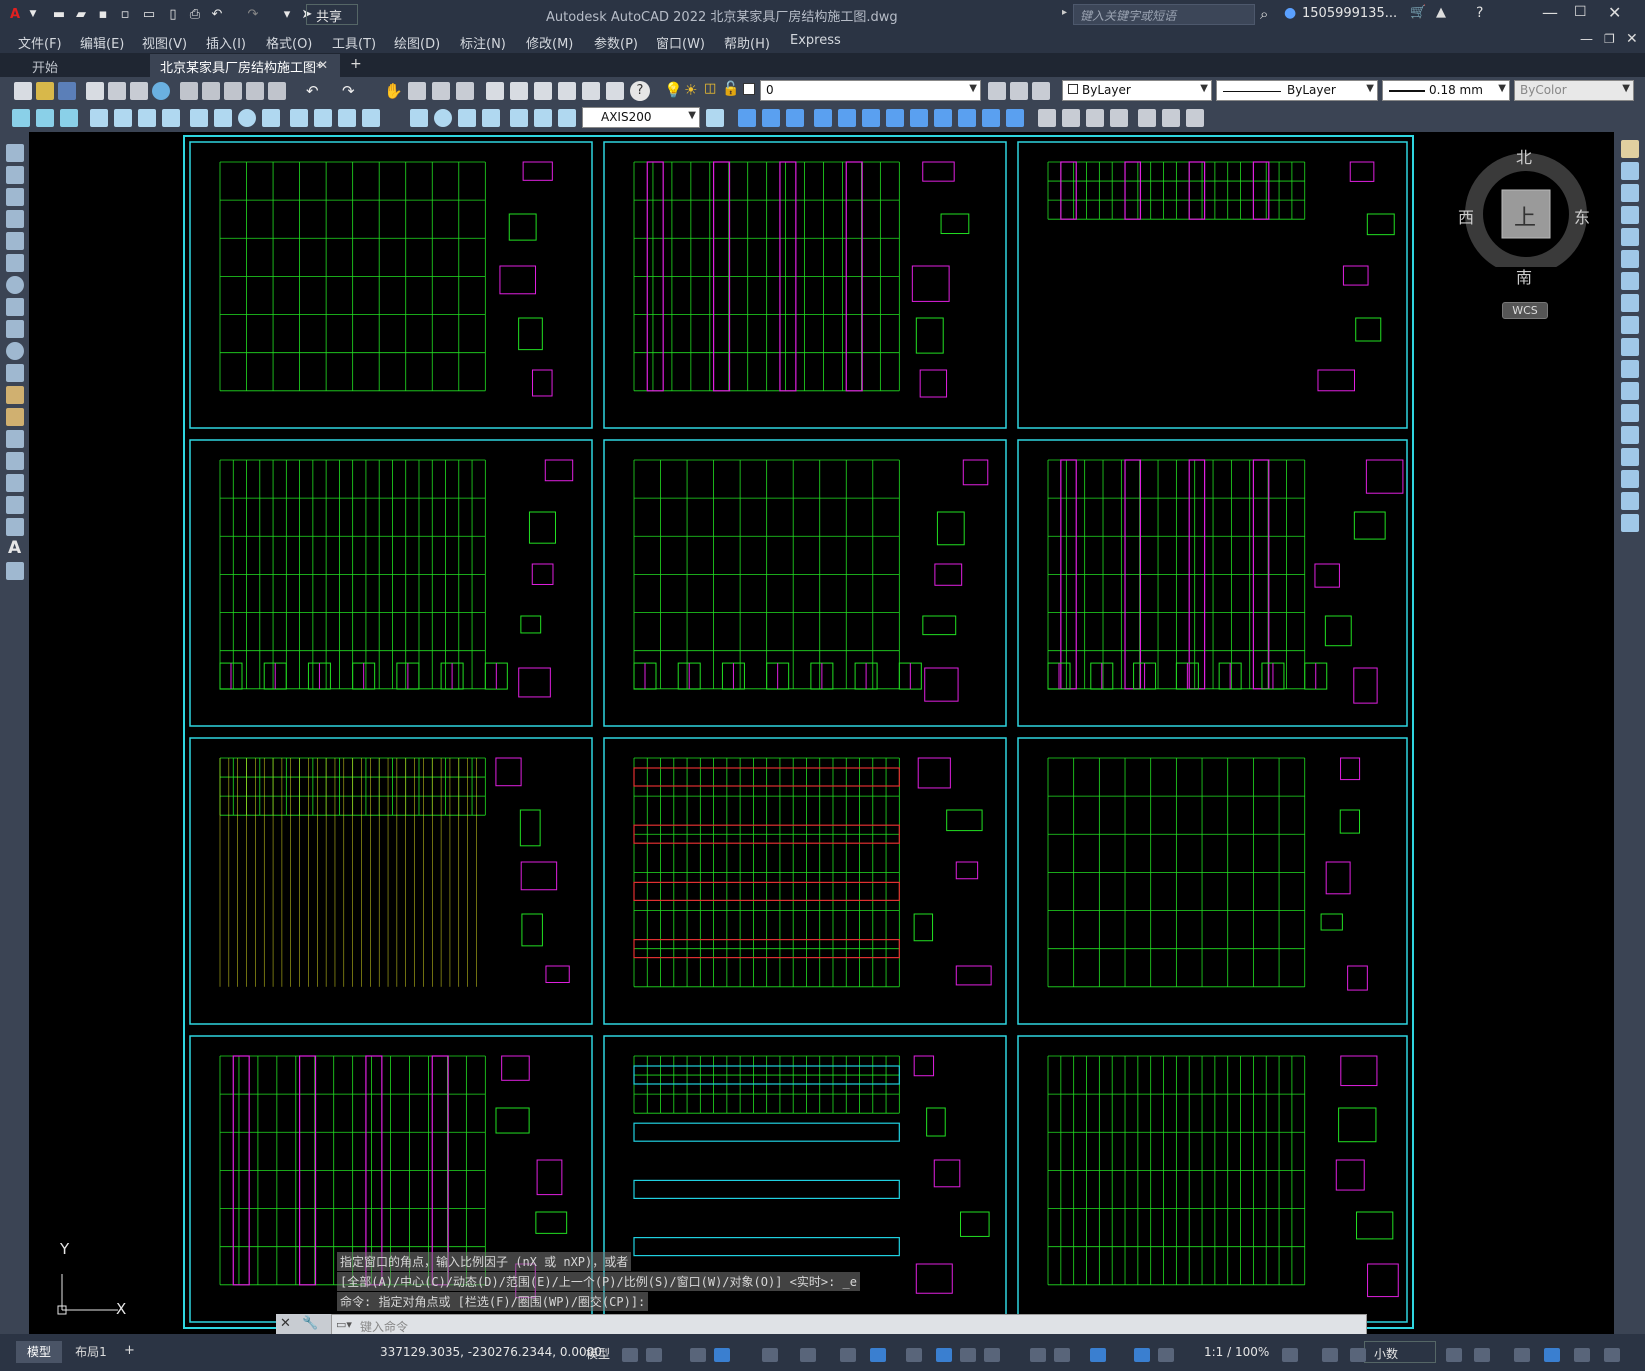 This screenshot has height=1371, width=1645. Describe the element at coordinates (277, 91) in the screenshot. I see `block-editor-icon` at that location.